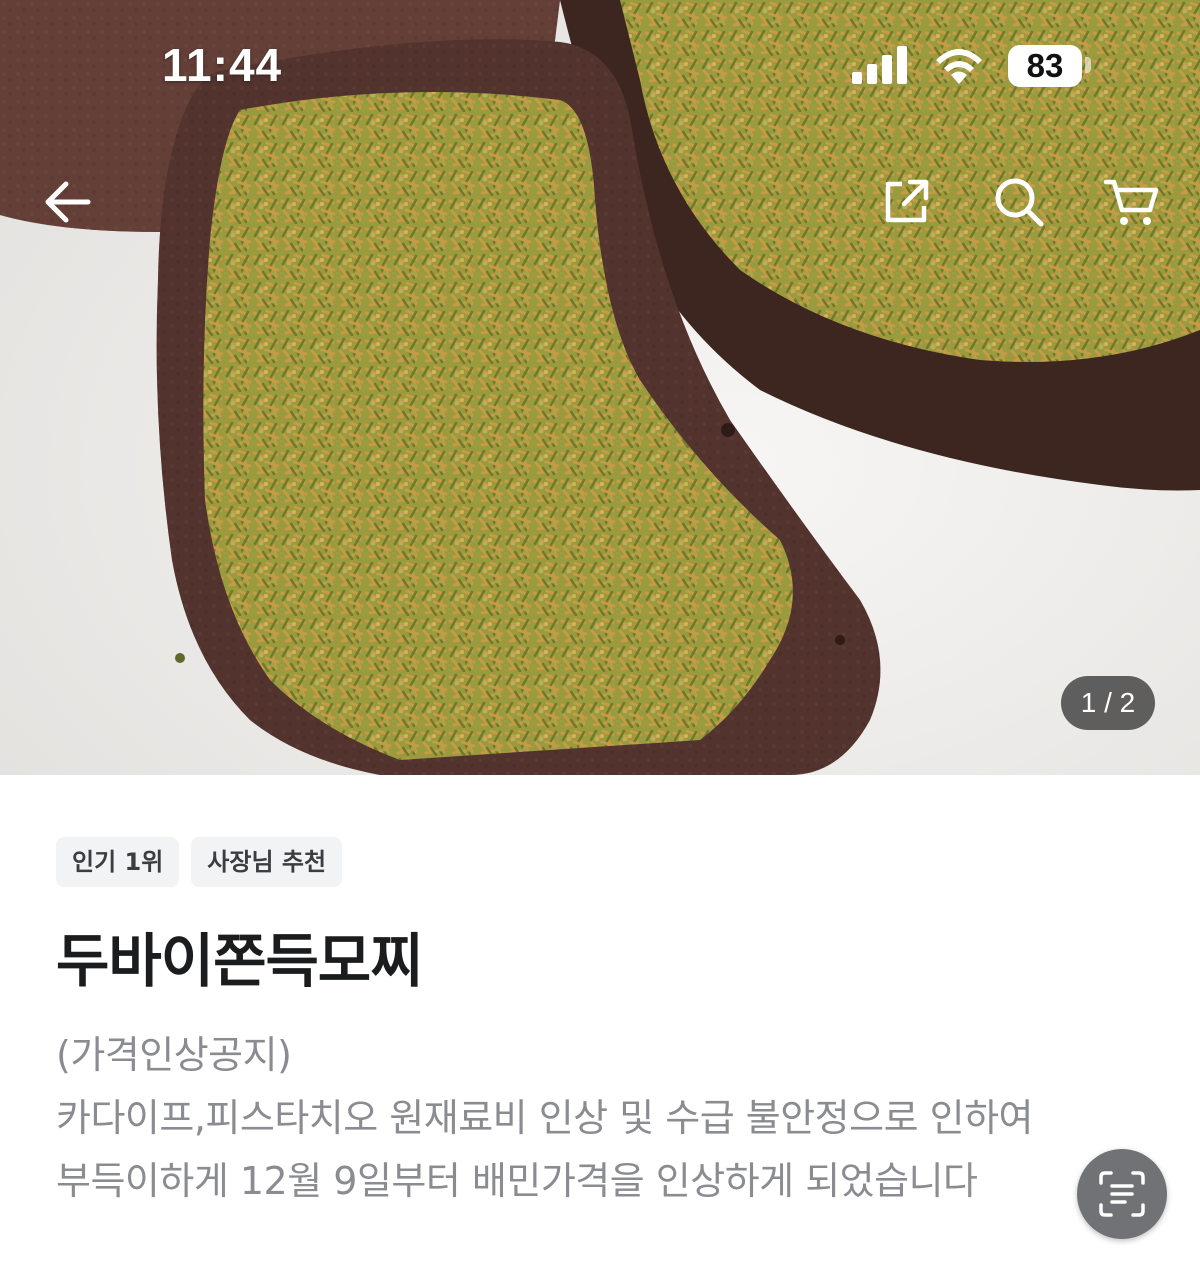 This screenshot has width=1200, height=1279. What do you see at coordinates (545, 1118) in the screenshot?
I see `description-line: 카다이프,피스타치오 원재료비 인상 및 수급 불안정으로 인하여` at bounding box center [545, 1118].